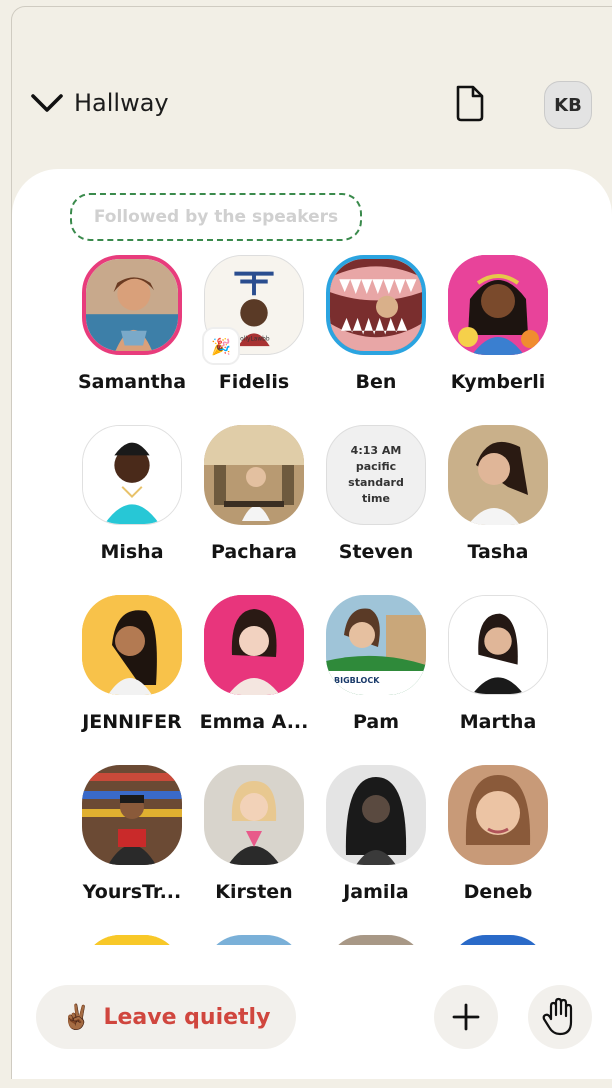 The height and width of the screenshot is (1088, 612). Describe the element at coordinates (47, 103) in the screenshot. I see `chevron-down-icon` at that location.